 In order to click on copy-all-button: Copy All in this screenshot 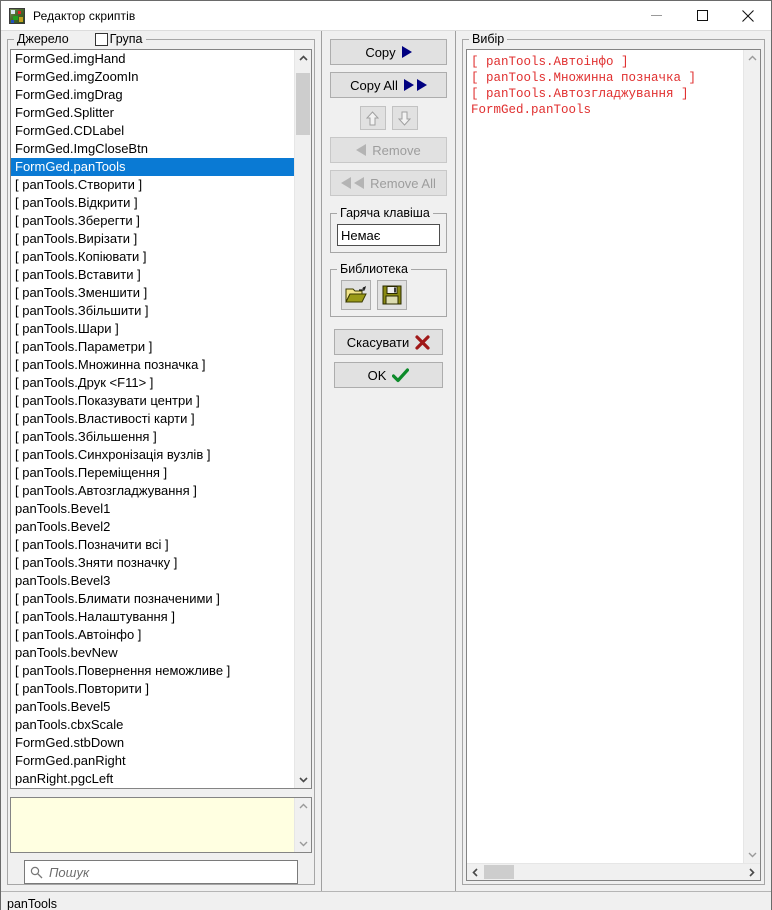, I will do `click(388, 85)`.